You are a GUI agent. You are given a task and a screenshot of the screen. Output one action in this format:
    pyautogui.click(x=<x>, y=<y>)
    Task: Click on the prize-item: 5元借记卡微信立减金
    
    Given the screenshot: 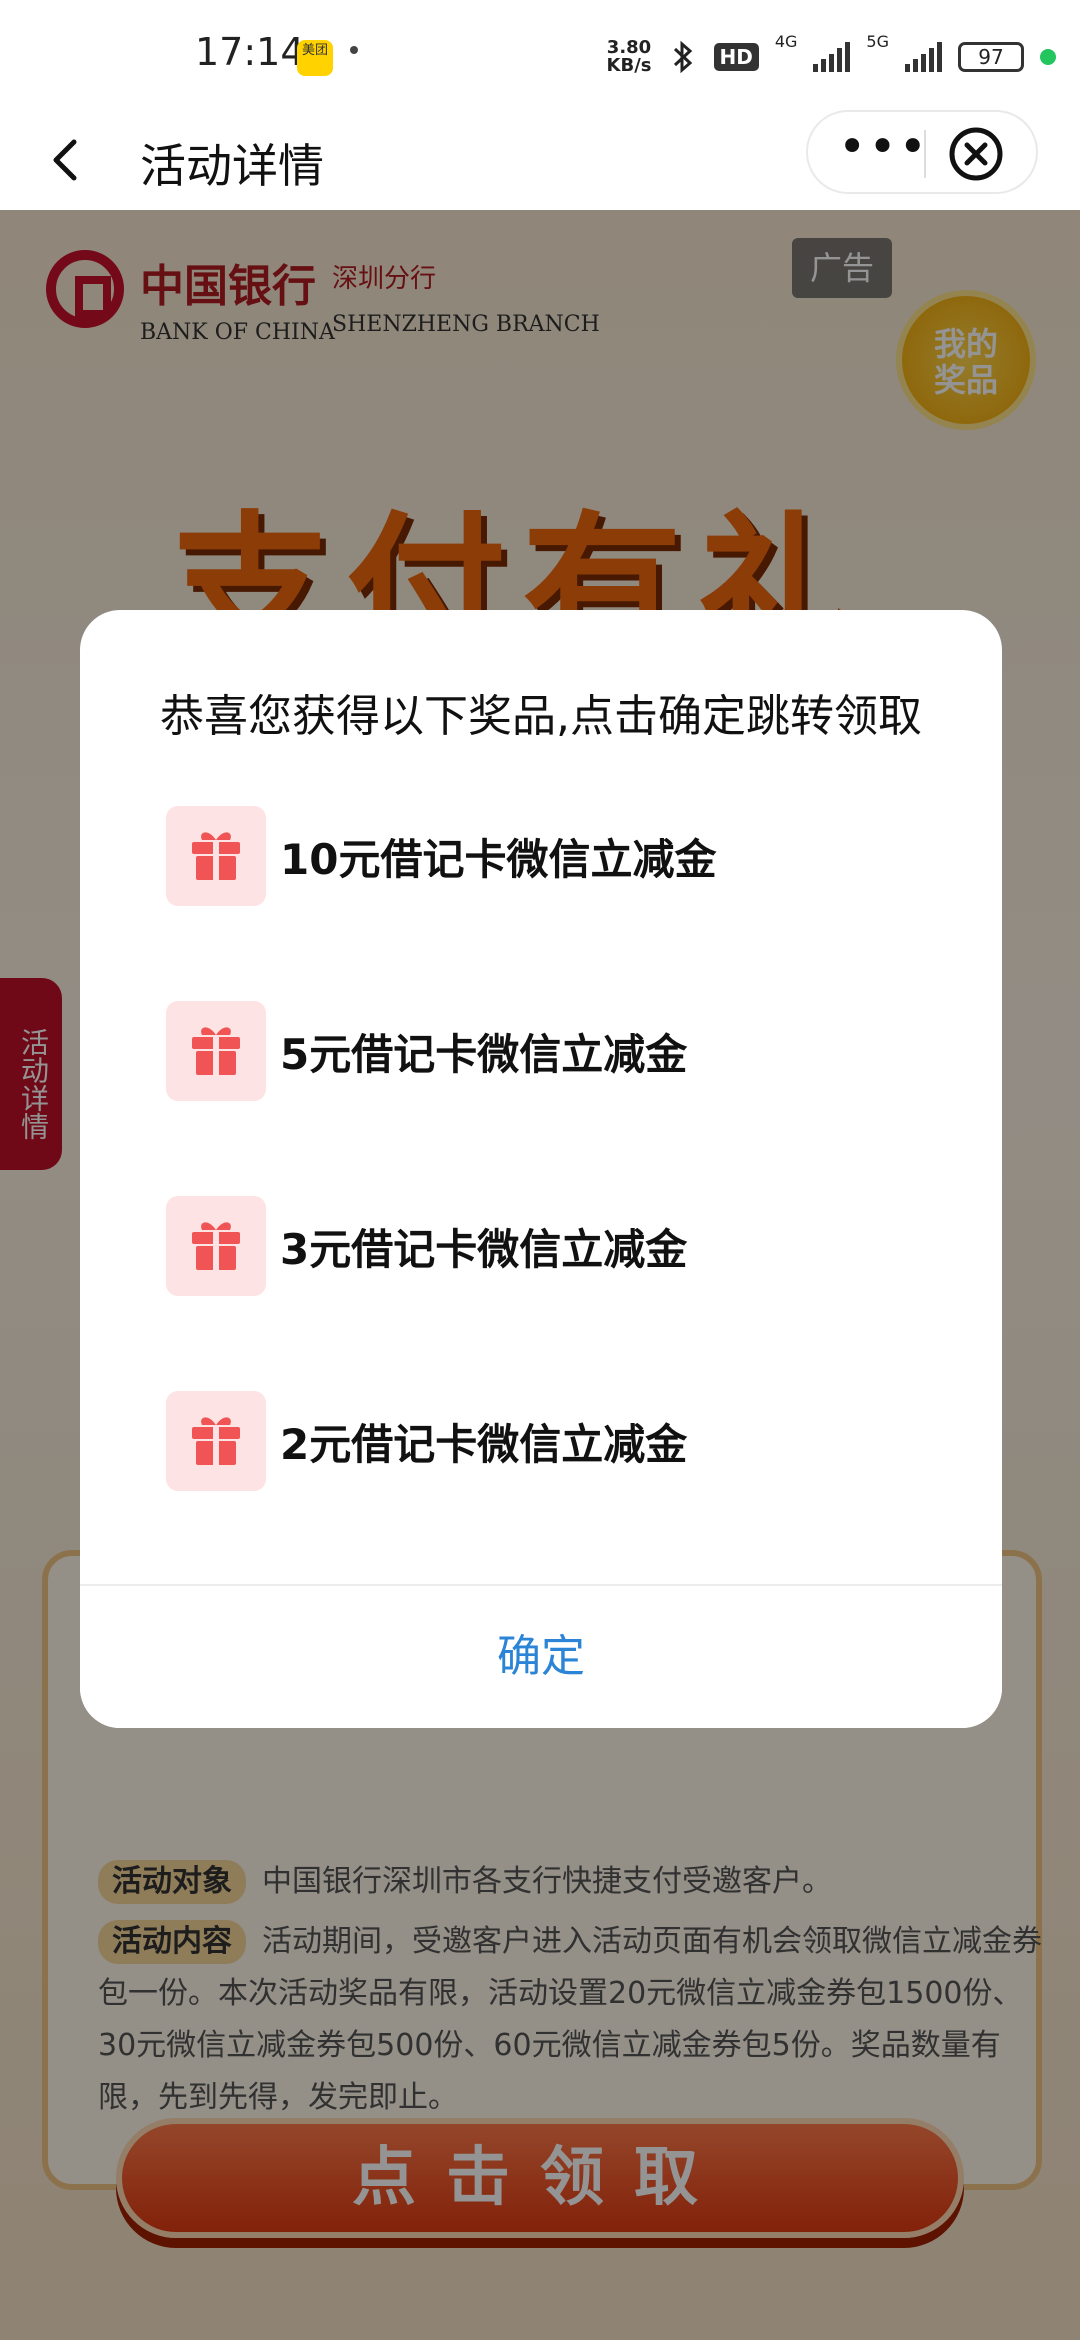 What is the action you would take?
    pyautogui.click(x=546, y=1051)
    